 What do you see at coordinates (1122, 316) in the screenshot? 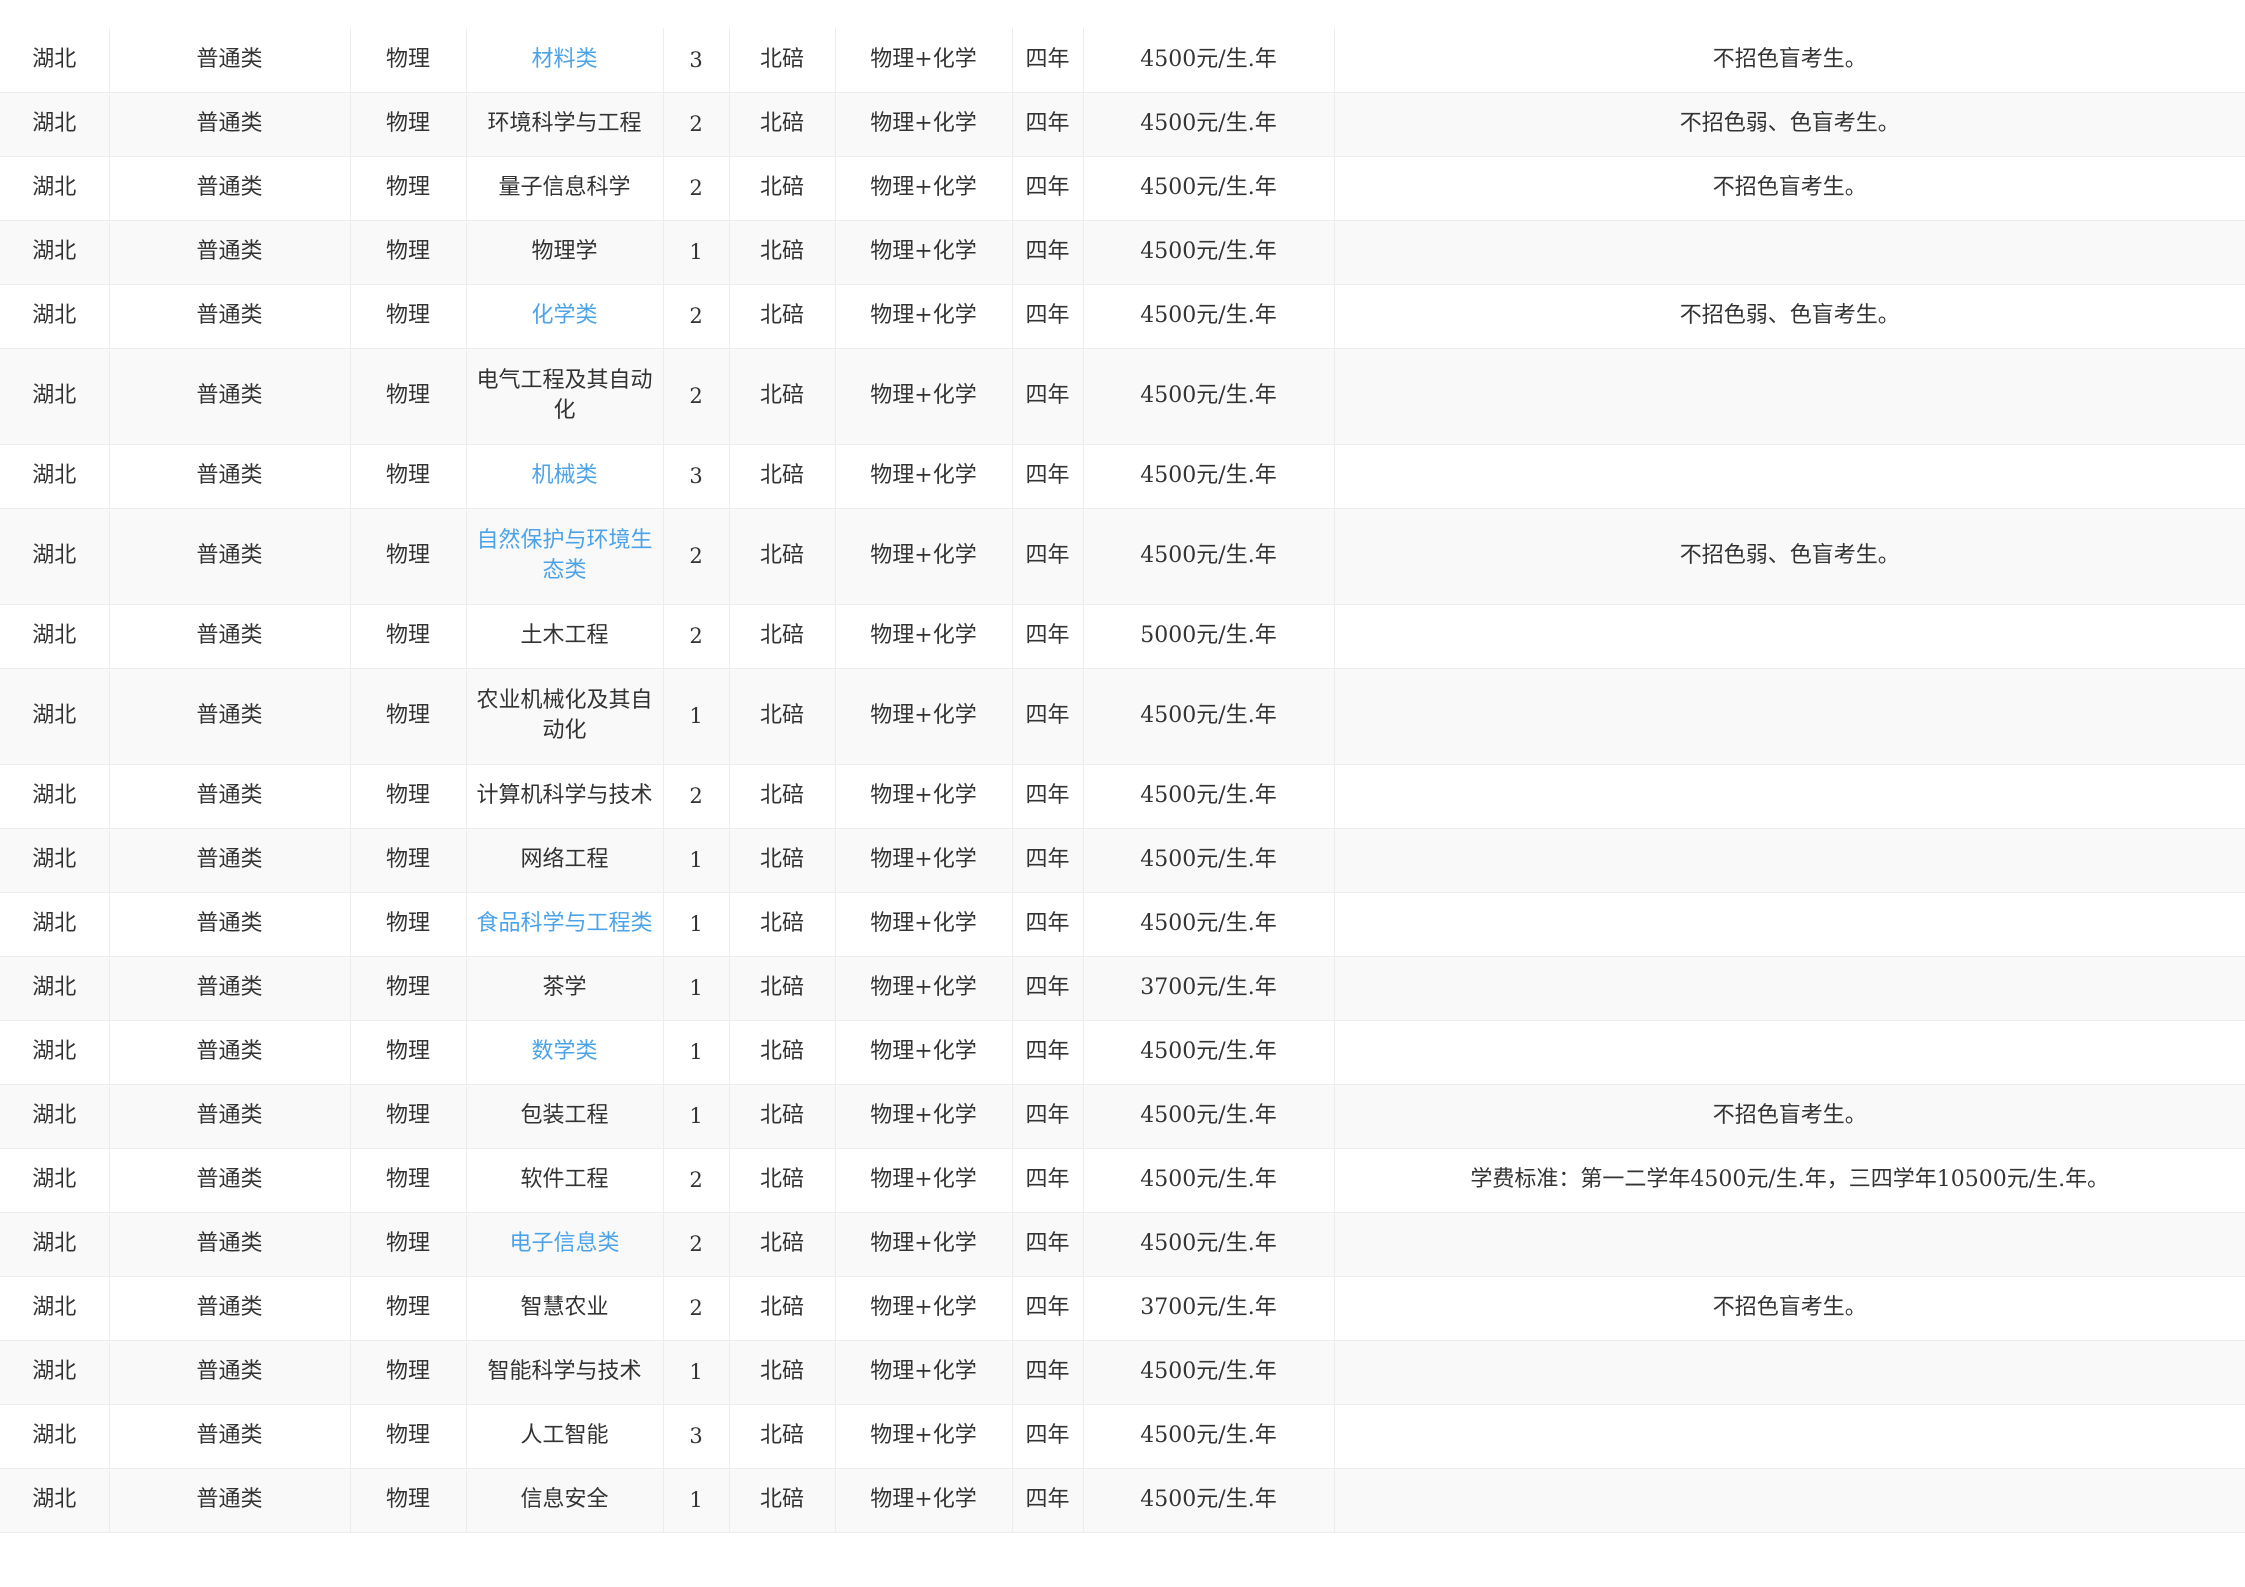
I see `table-row: 湖北 普通类 物理 化学类 2 北碚 物理+化学 四年 4500元/生.年 不招色弱、色盲考生。` at bounding box center [1122, 316].